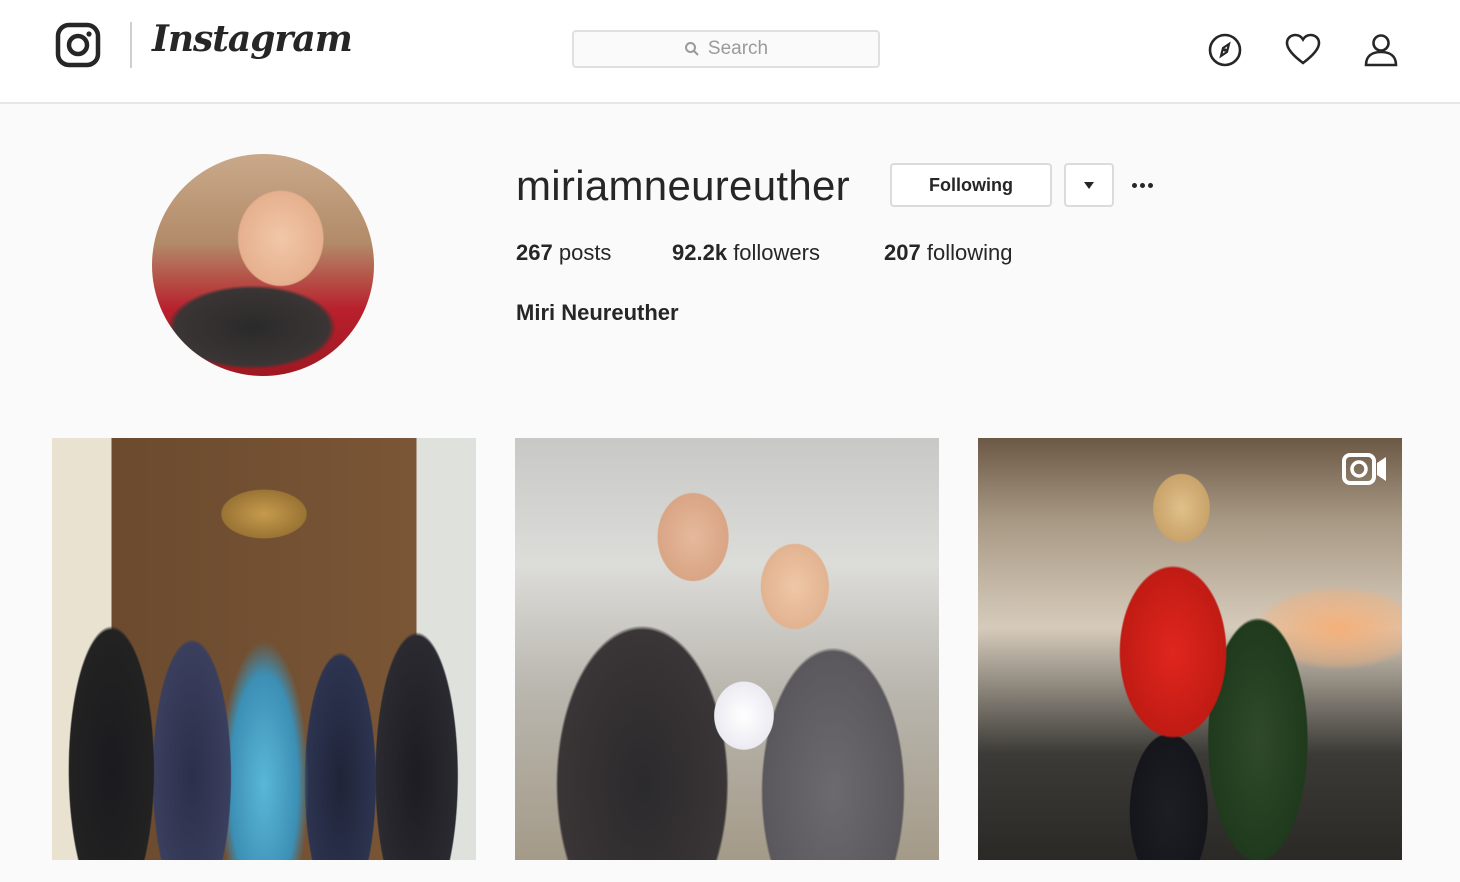 This screenshot has height=882, width=1460. I want to click on instagram-logo-icon, so click(78, 45).